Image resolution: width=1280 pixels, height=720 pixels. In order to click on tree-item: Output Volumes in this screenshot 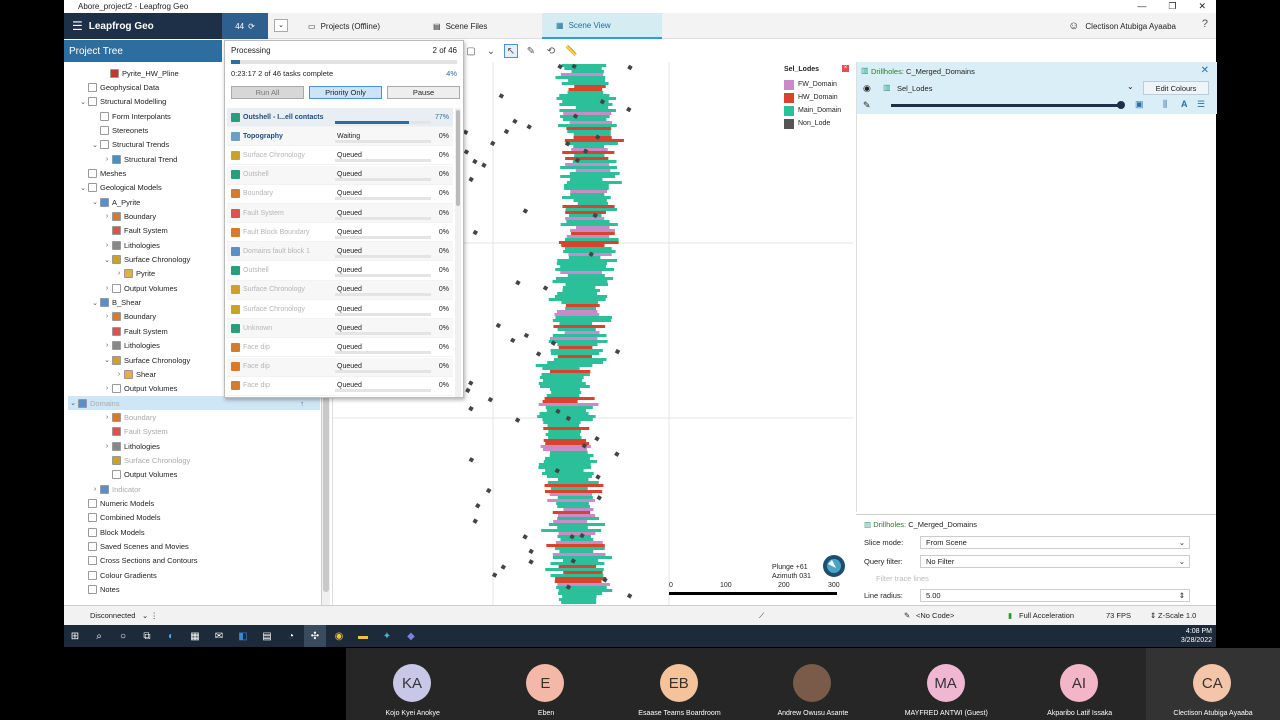, I will do `click(139, 475)`.